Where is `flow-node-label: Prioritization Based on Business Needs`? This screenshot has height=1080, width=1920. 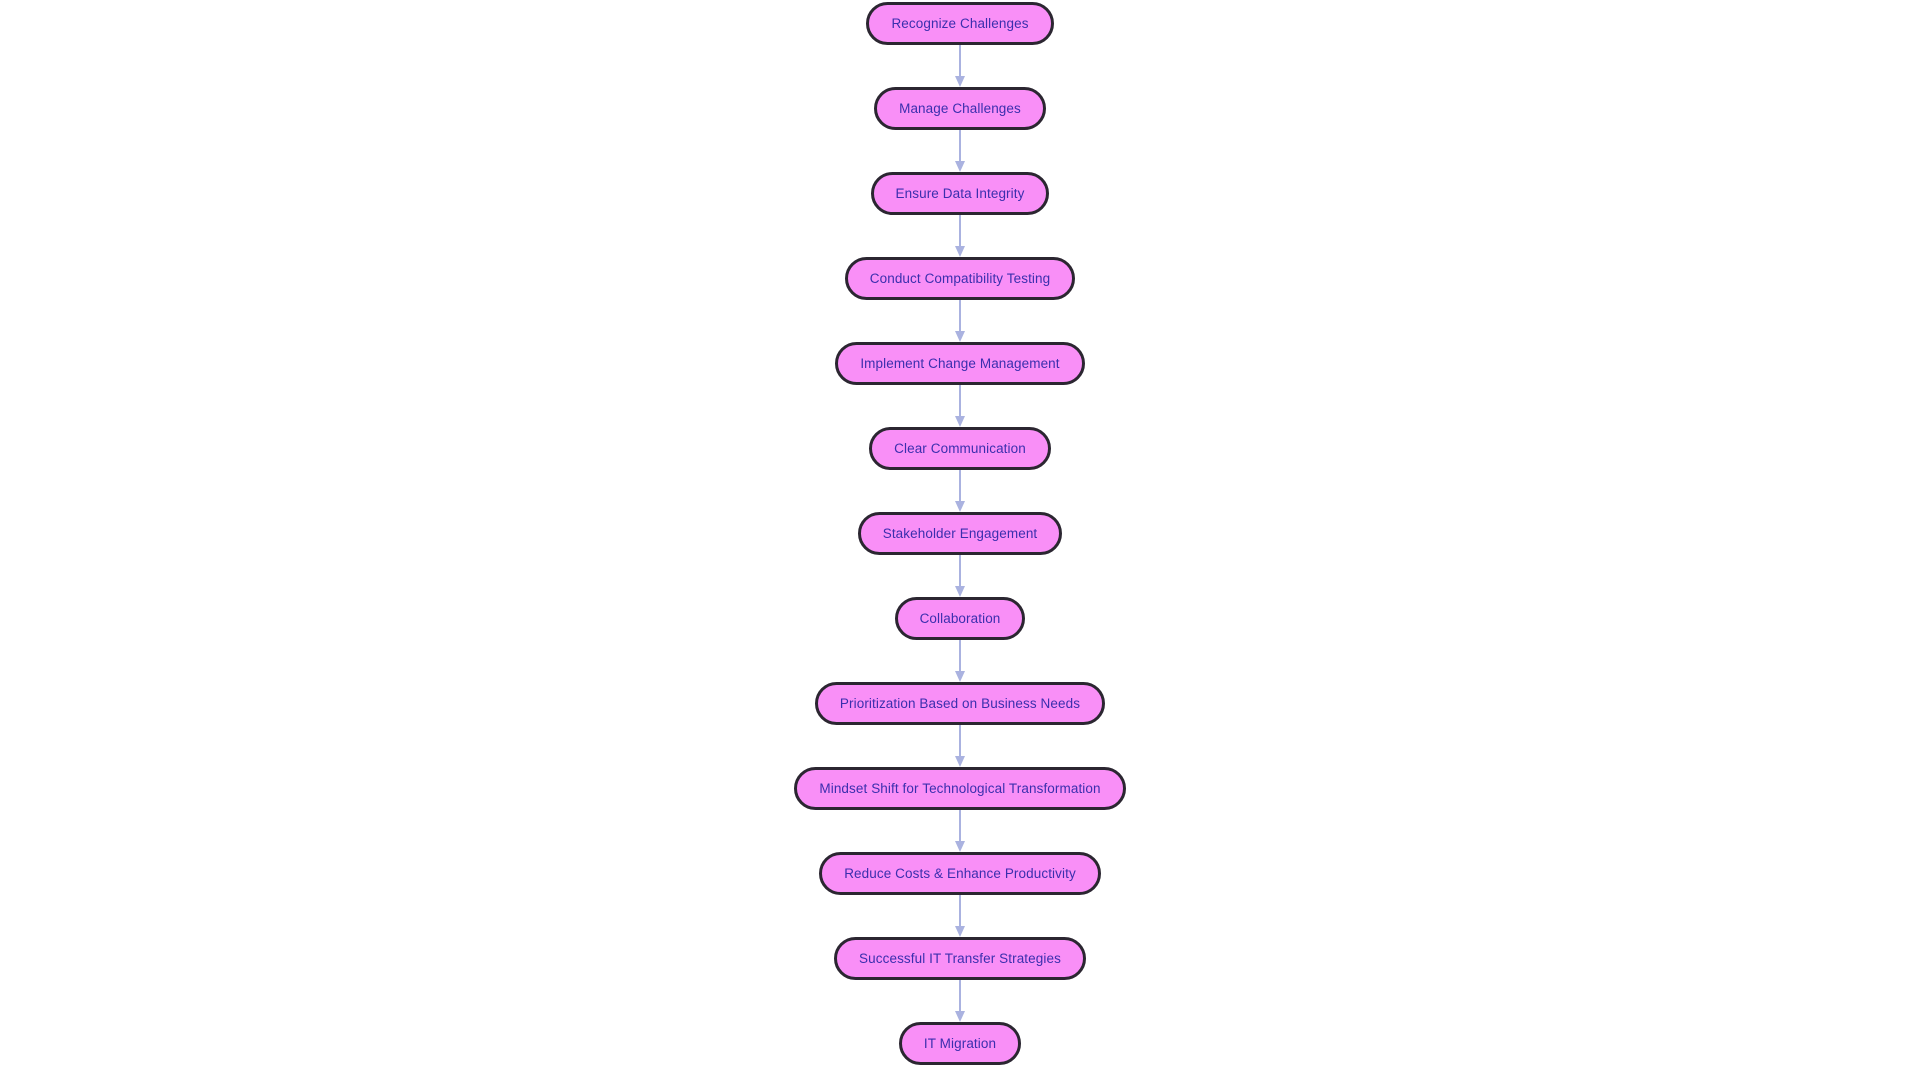
flow-node-label: Prioritization Based on Business Needs is located at coordinates (960, 703).